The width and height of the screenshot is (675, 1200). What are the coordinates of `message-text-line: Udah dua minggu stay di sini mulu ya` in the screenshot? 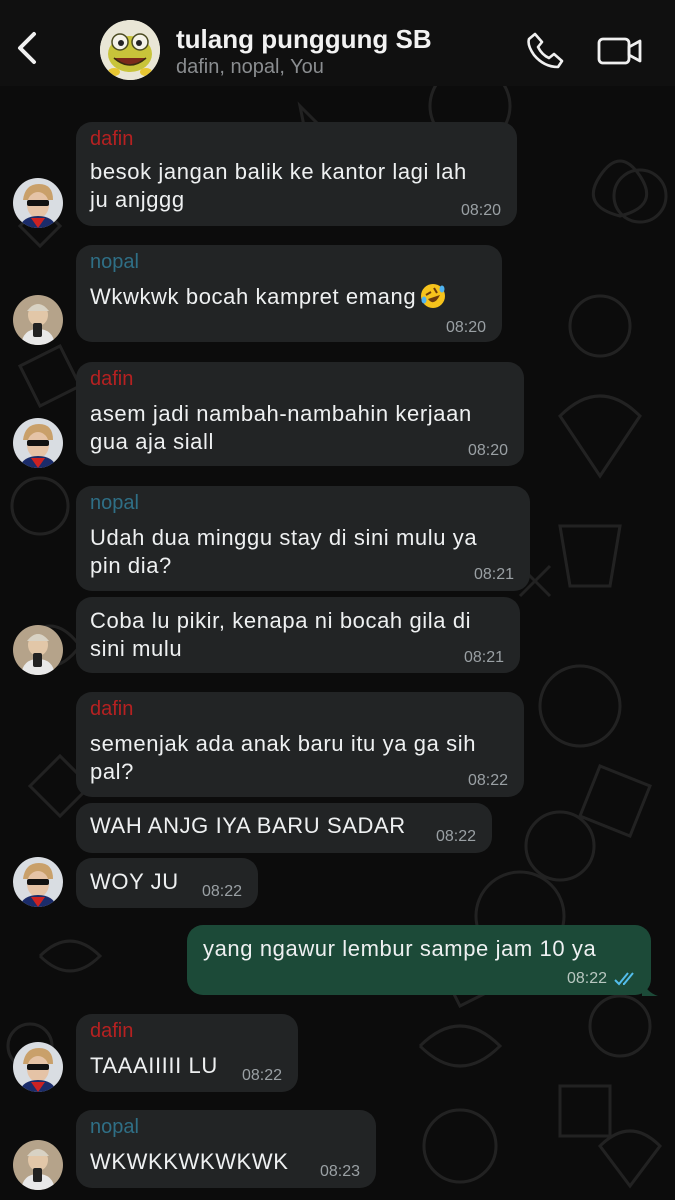 It's located at (284, 537).